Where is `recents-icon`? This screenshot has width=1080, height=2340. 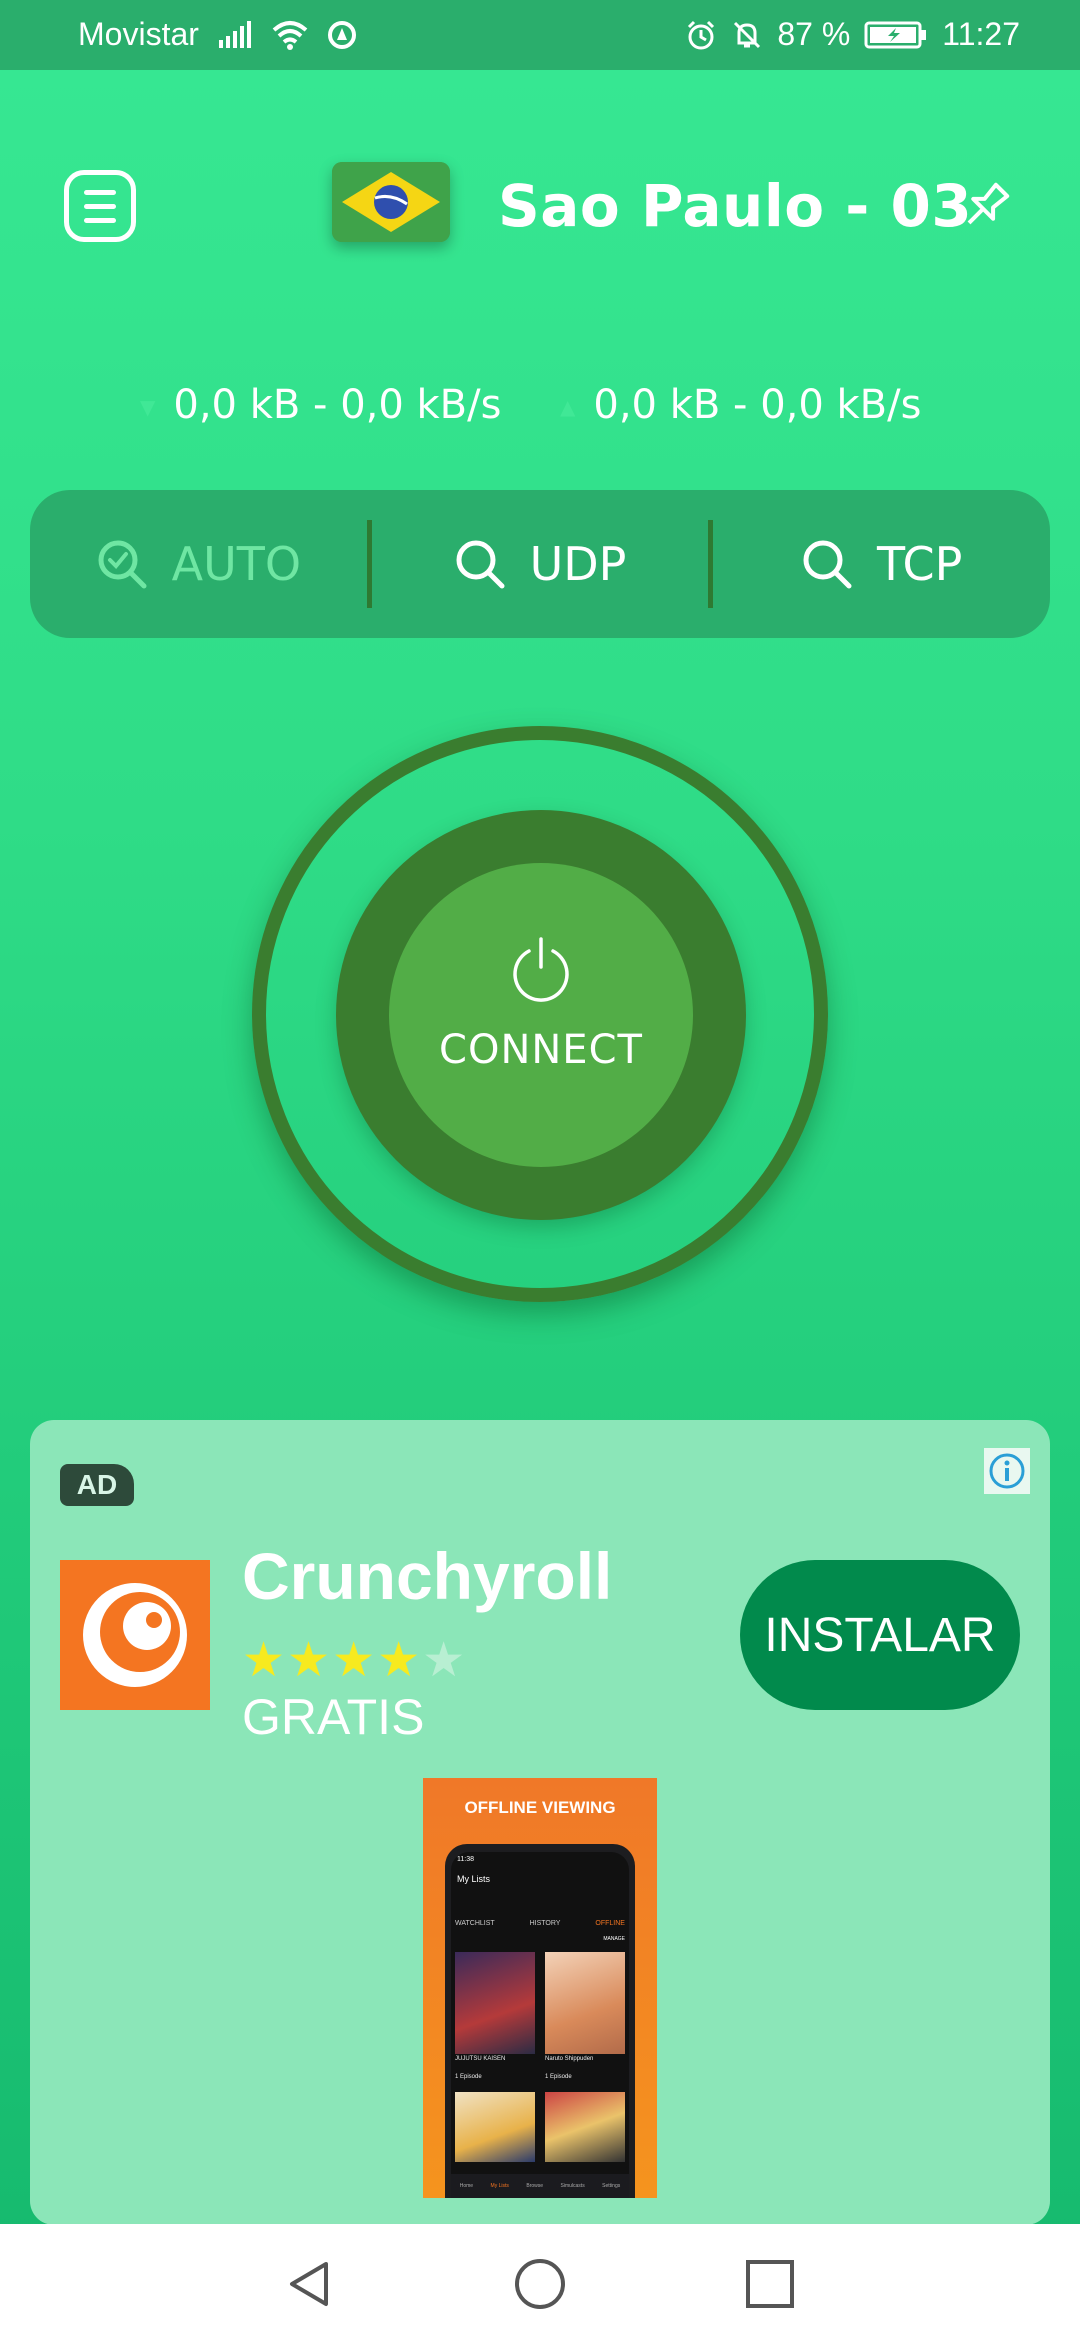 recents-icon is located at coordinates (770, 2284).